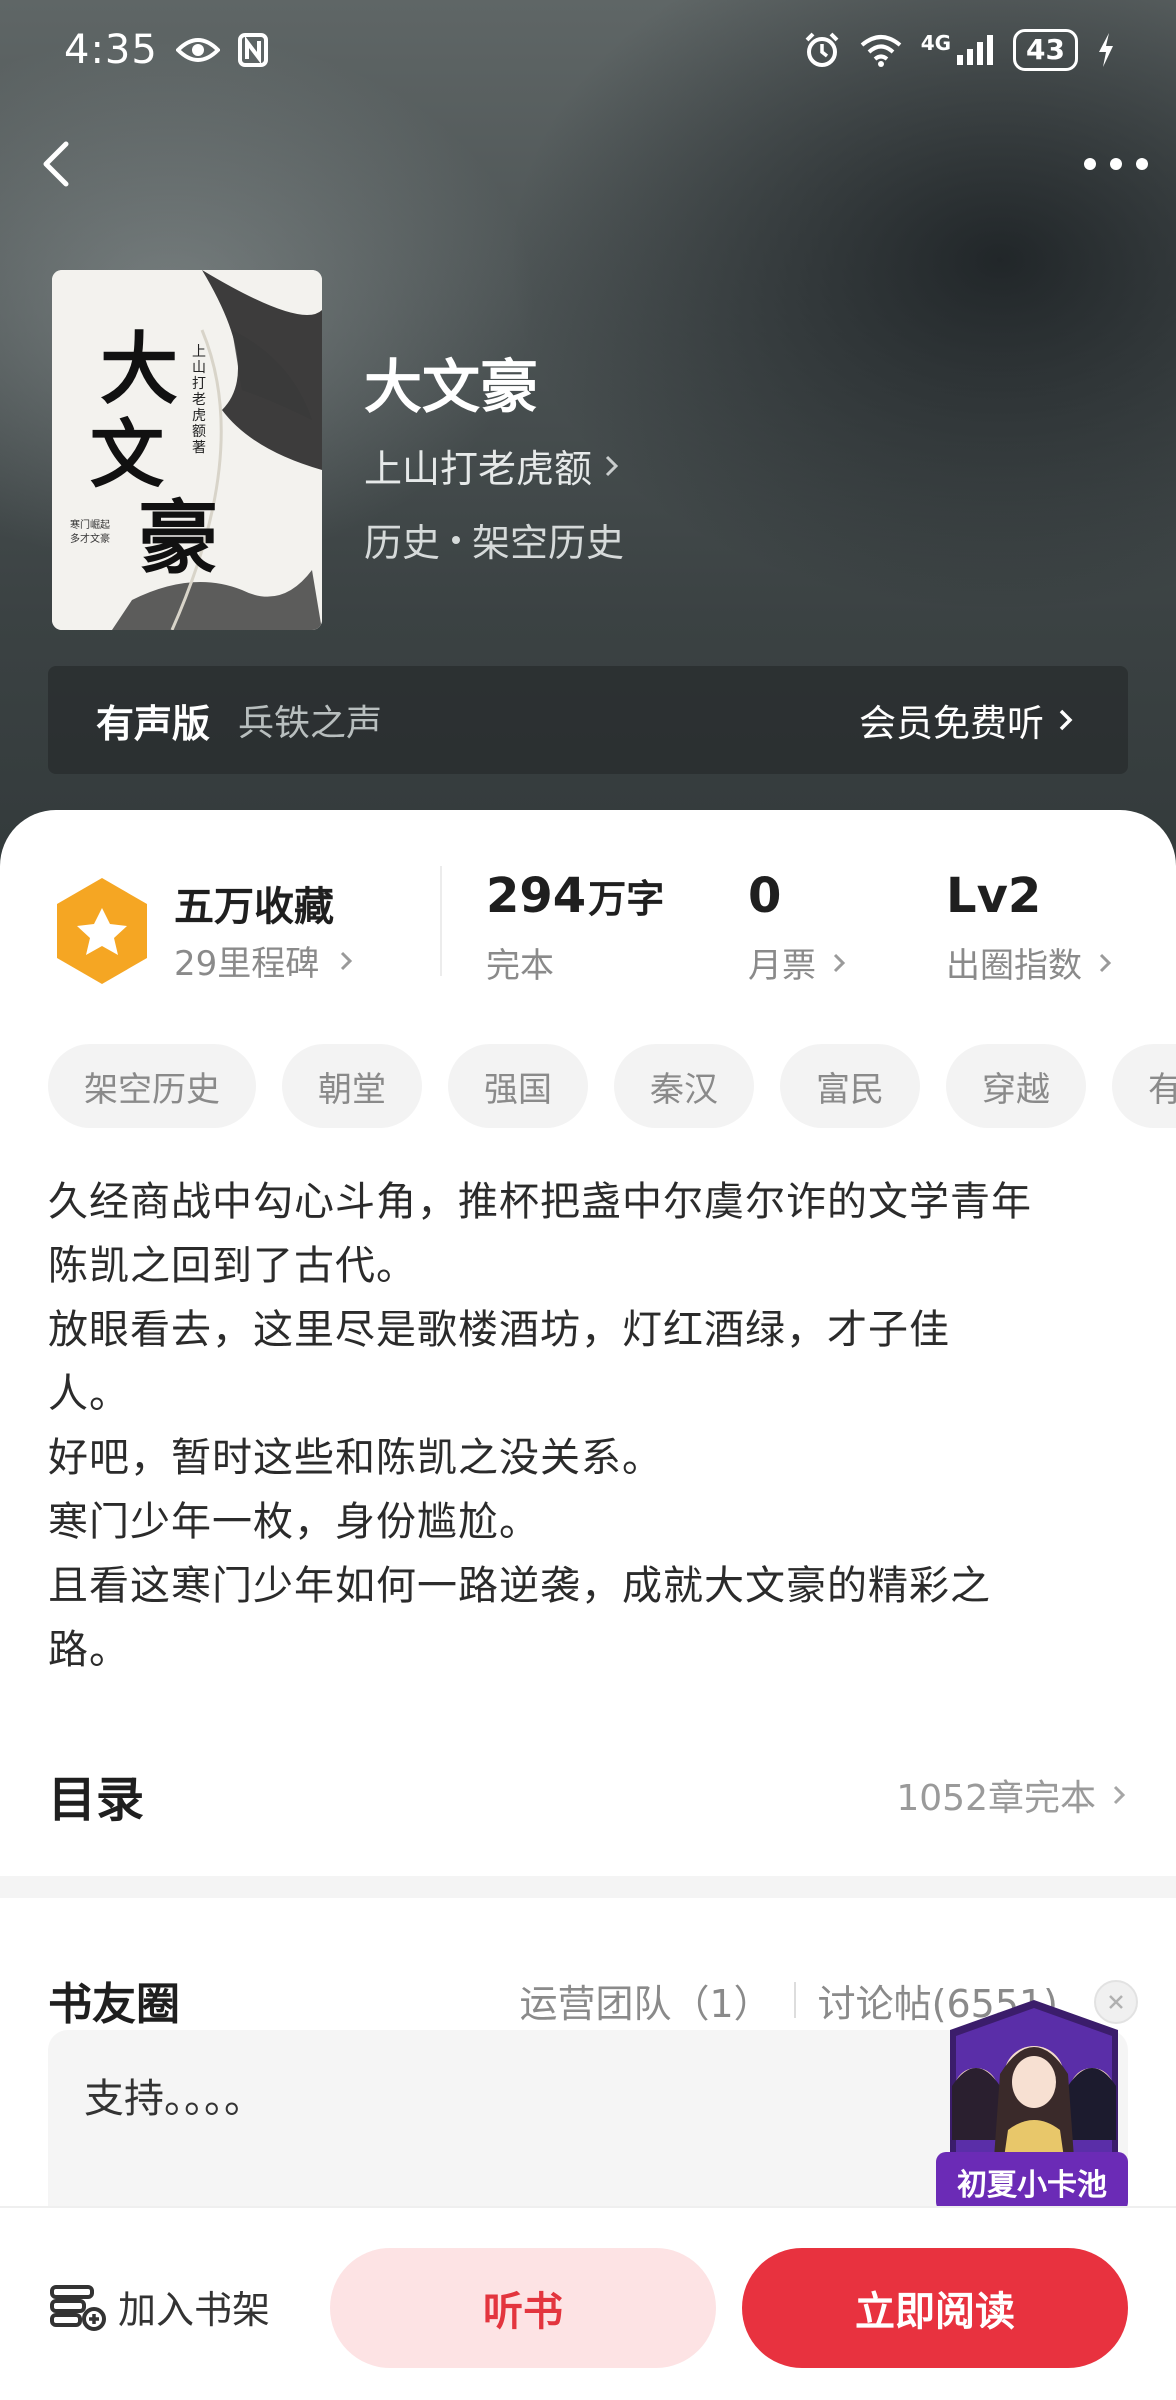  What do you see at coordinates (536, 896) in the screenshot?
I see `word-count-value: 294` at bounding box center [536, 896].